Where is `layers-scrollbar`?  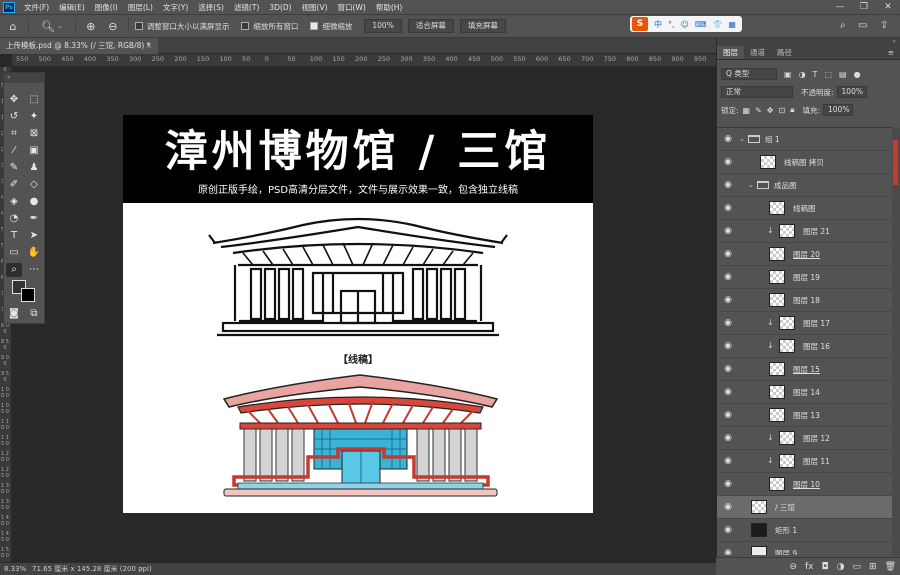
layers-scrollbar is located at coordinates (896, 342).